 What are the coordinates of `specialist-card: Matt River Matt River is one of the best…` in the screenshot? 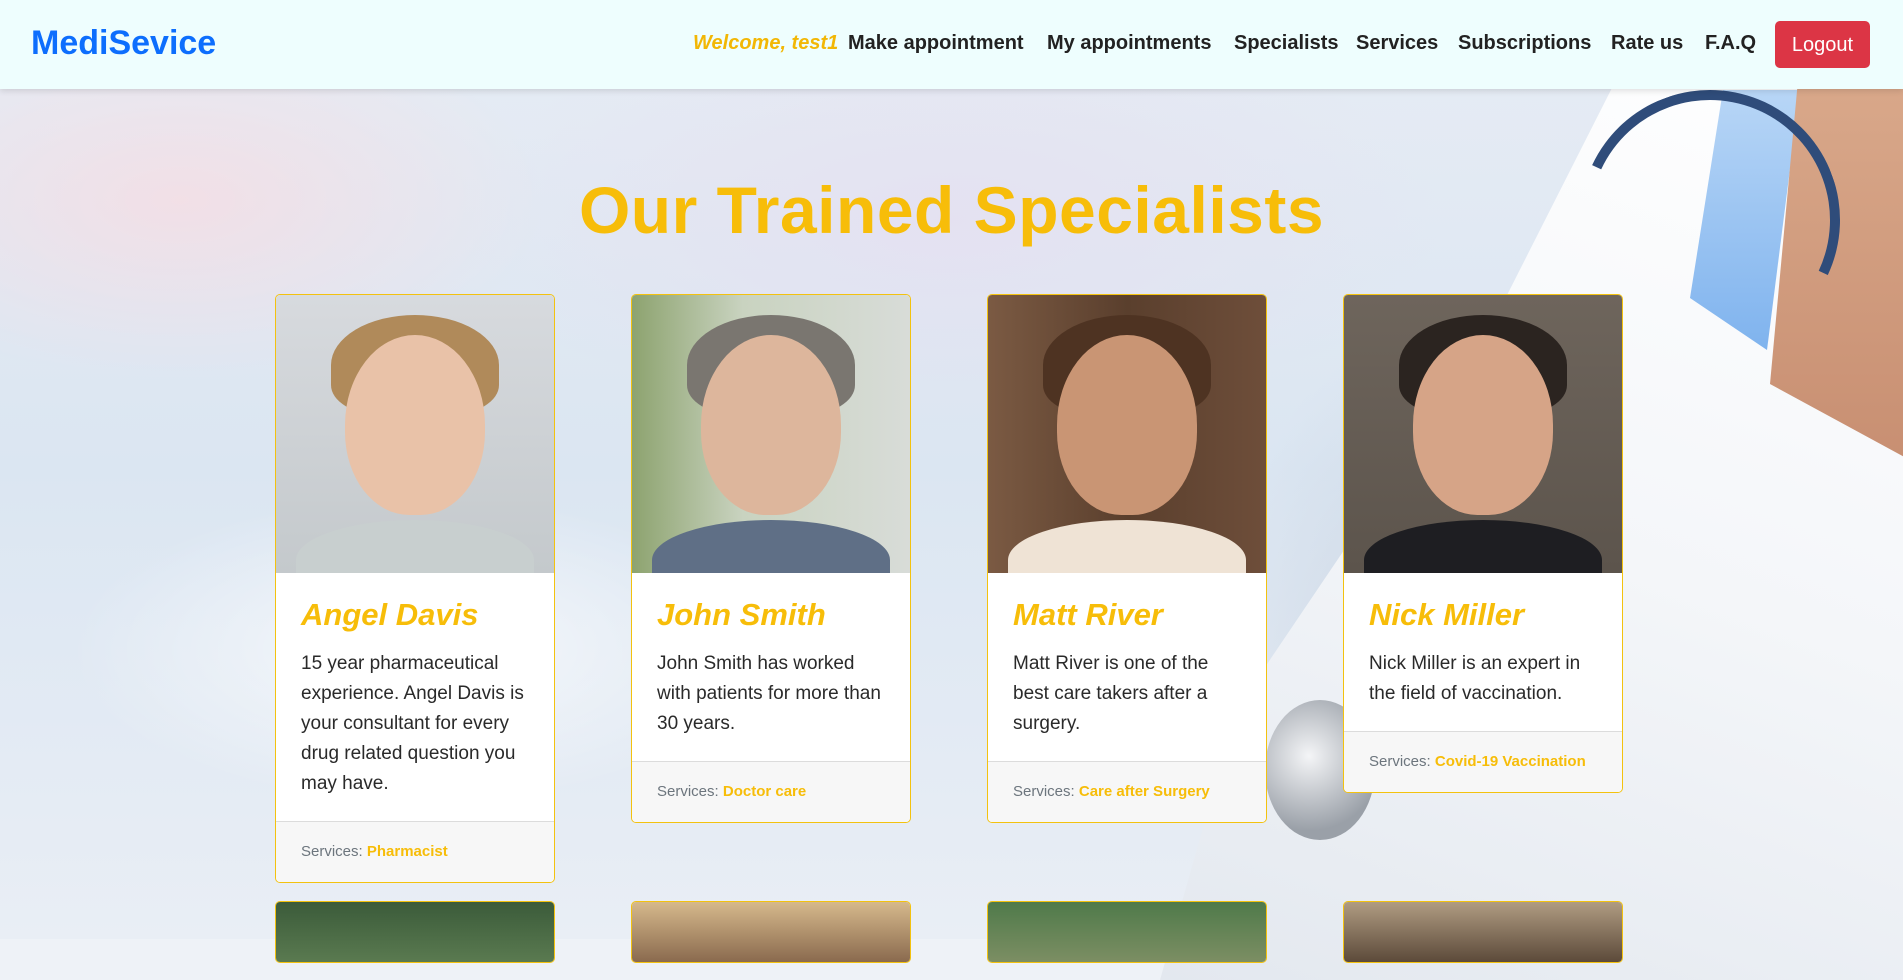 It's located at (1127, 558).